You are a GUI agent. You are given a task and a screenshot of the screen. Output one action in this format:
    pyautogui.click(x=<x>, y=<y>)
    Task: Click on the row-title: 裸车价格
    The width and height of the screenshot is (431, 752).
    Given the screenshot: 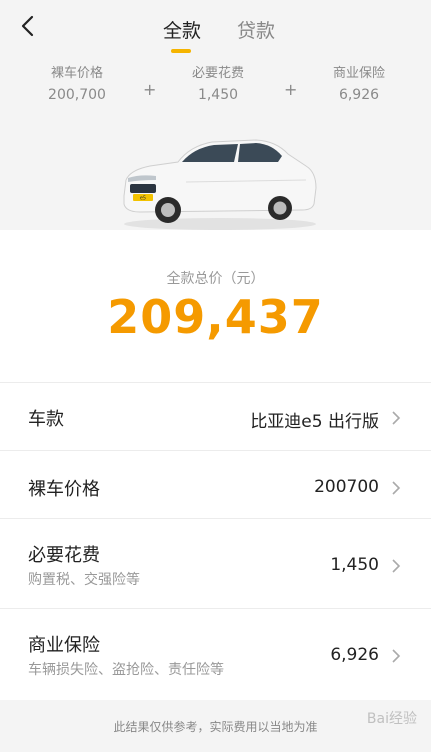 What is the action you would take?
    pyautogui.click(x=64, y=489)
    